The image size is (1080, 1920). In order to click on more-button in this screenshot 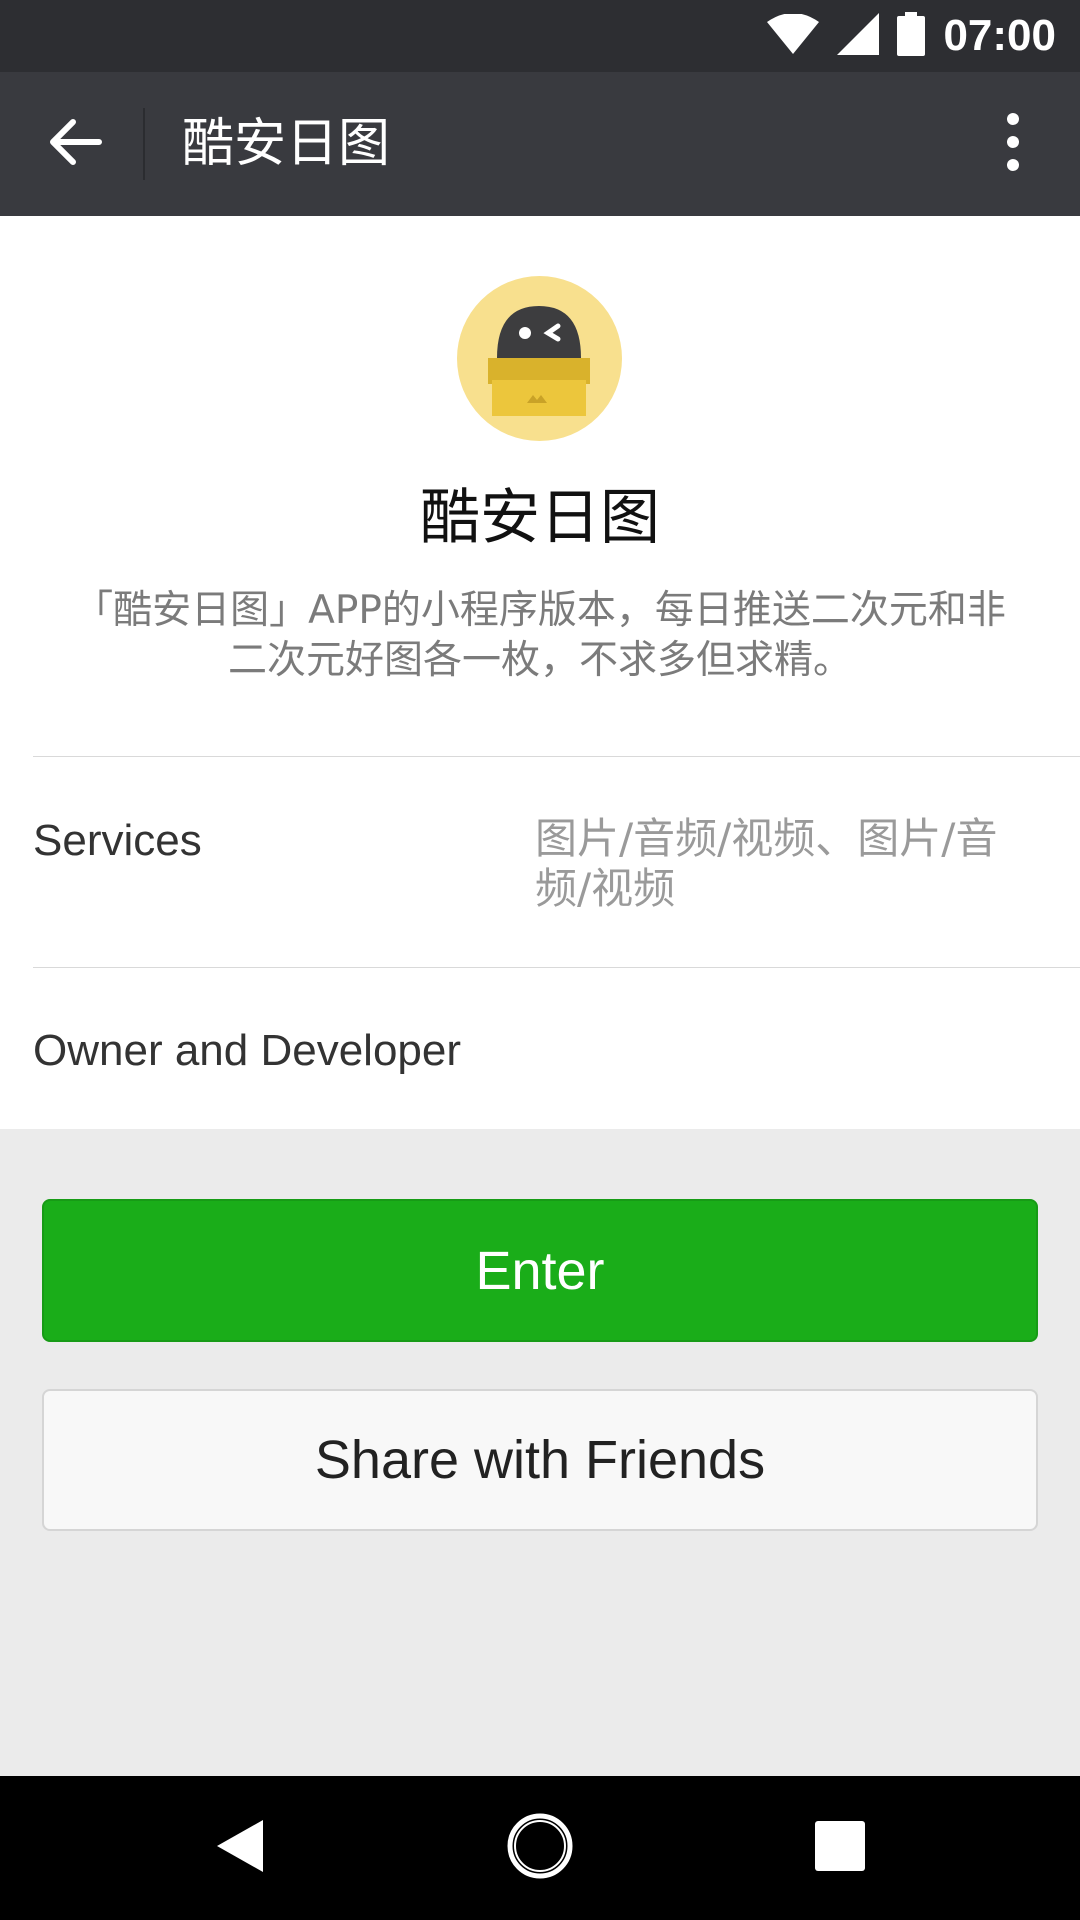, I will do `click(1013, 144)`.